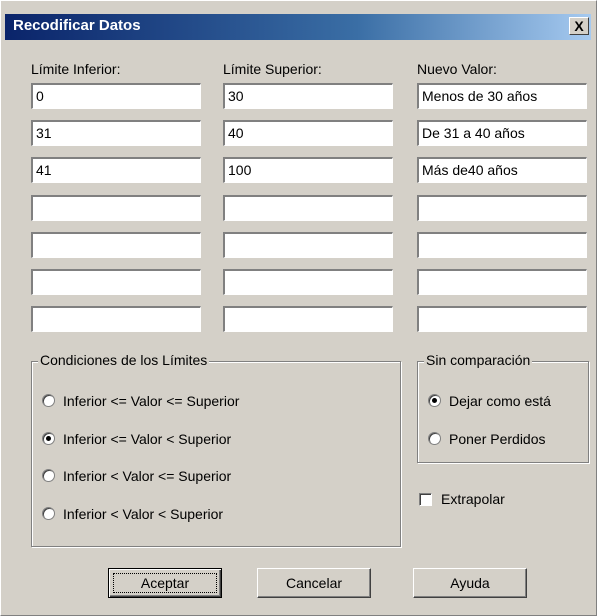 The width and height of the screenshot is (597, 616). I want to click on extrapolate-checkbox, so click(425, 499).